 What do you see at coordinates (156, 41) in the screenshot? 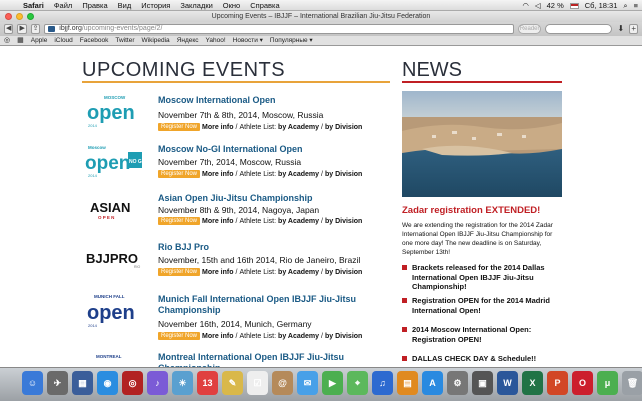
I see `bookmark-wikipedia: Wikipedia` at bounding box center [156, 41].